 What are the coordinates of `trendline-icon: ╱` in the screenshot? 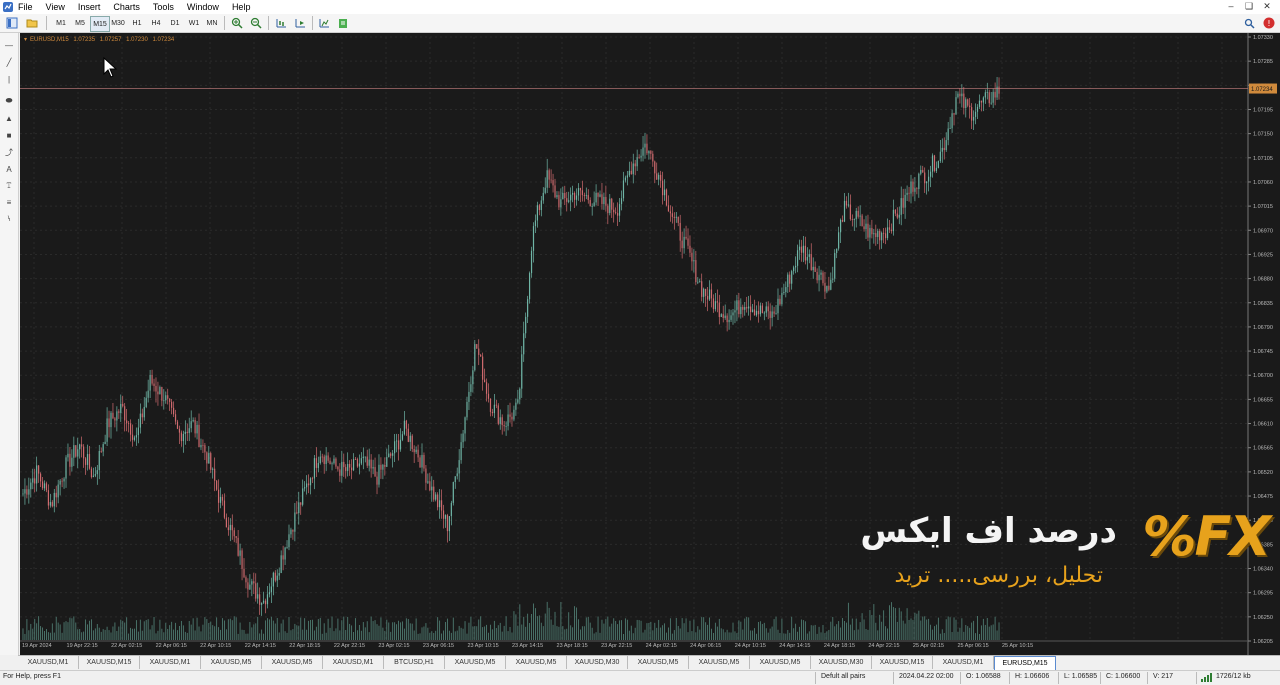 It's located at (9, 62).